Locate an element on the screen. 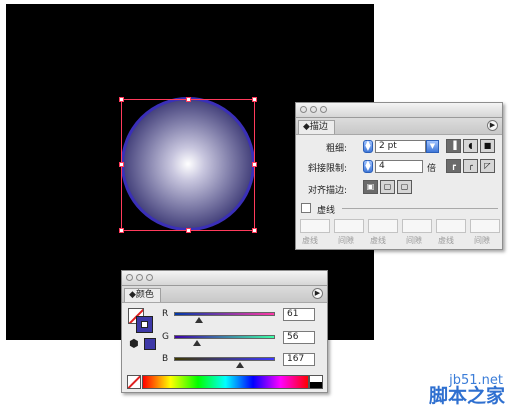 The width and height of the screenshot is (515, 412). green-channel-label: G is located at coordinates (165, 337).